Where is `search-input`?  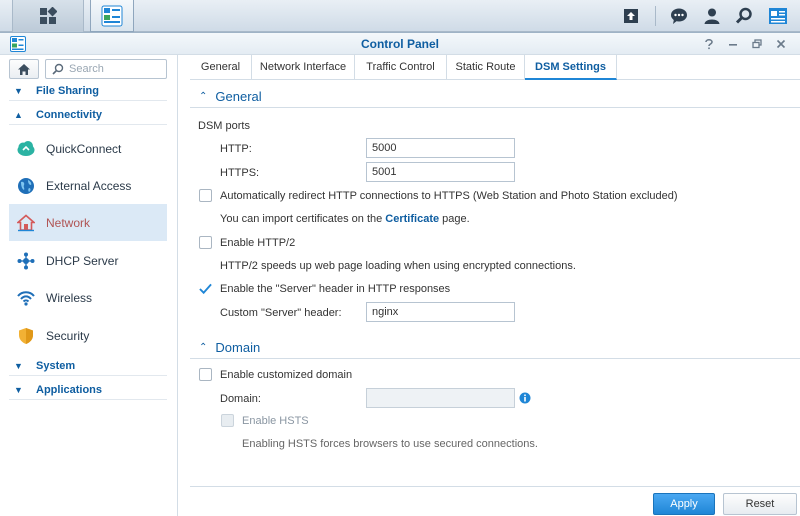 search-input is located at coordinates (115, 69).